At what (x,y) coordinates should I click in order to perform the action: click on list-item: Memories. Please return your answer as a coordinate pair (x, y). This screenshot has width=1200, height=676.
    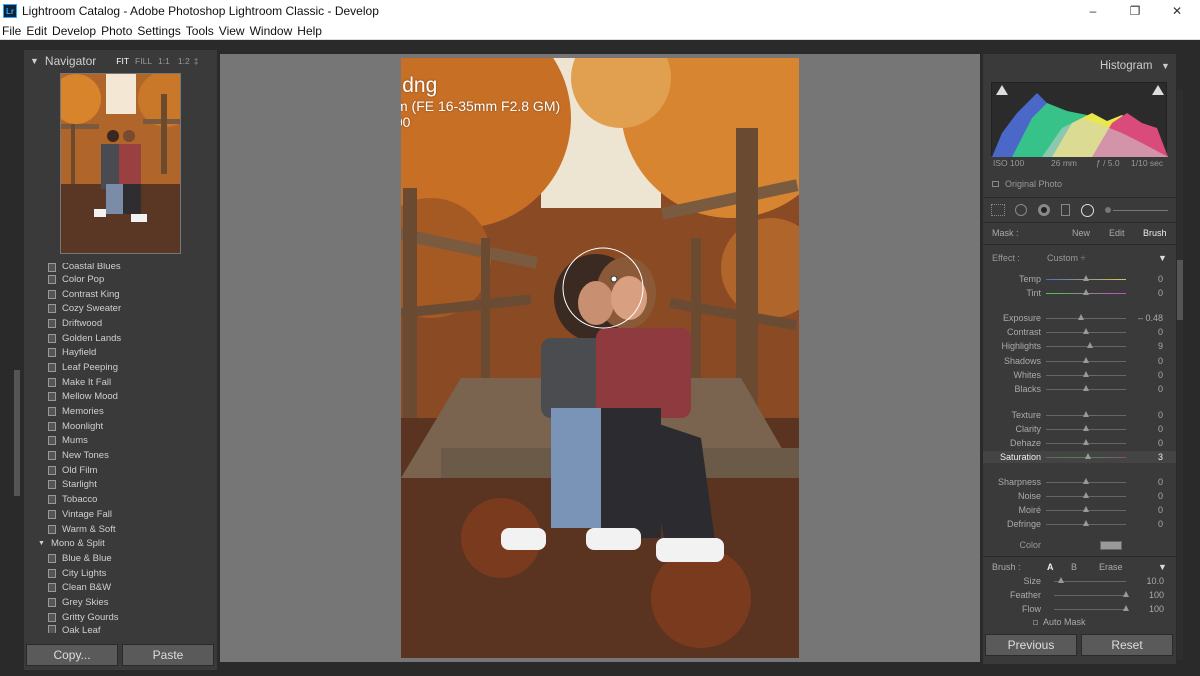
    Looking at the image, I should click on (120, 411).